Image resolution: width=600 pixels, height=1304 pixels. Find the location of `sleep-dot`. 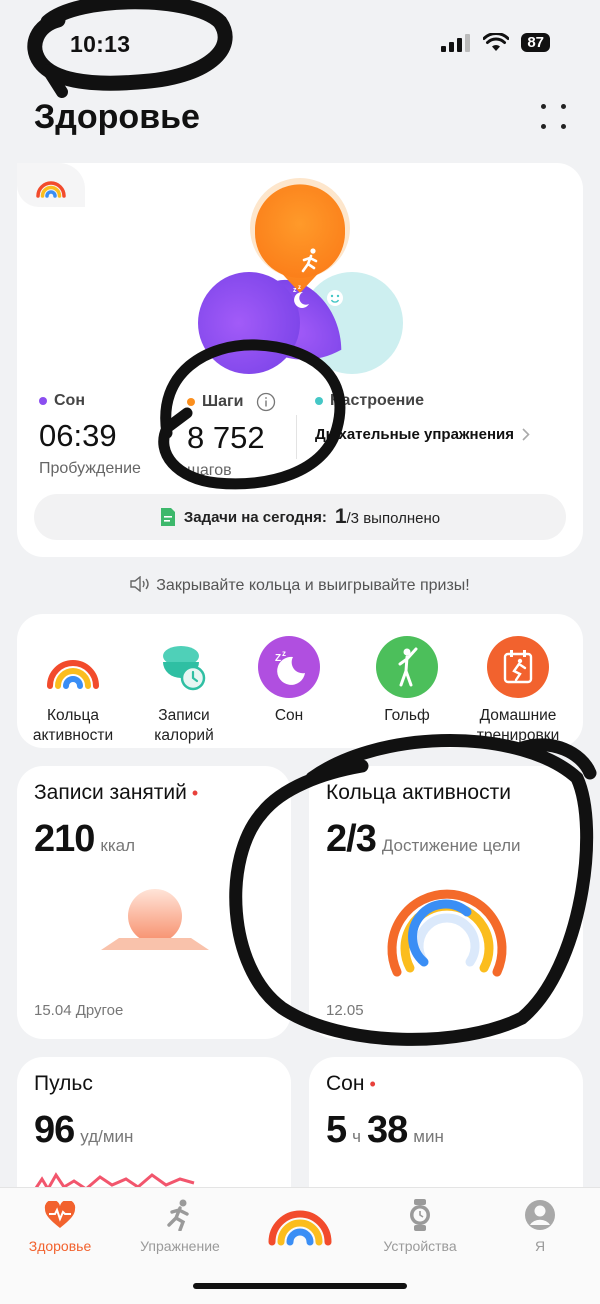

sleep-dot is located at coordinates (43, 401).